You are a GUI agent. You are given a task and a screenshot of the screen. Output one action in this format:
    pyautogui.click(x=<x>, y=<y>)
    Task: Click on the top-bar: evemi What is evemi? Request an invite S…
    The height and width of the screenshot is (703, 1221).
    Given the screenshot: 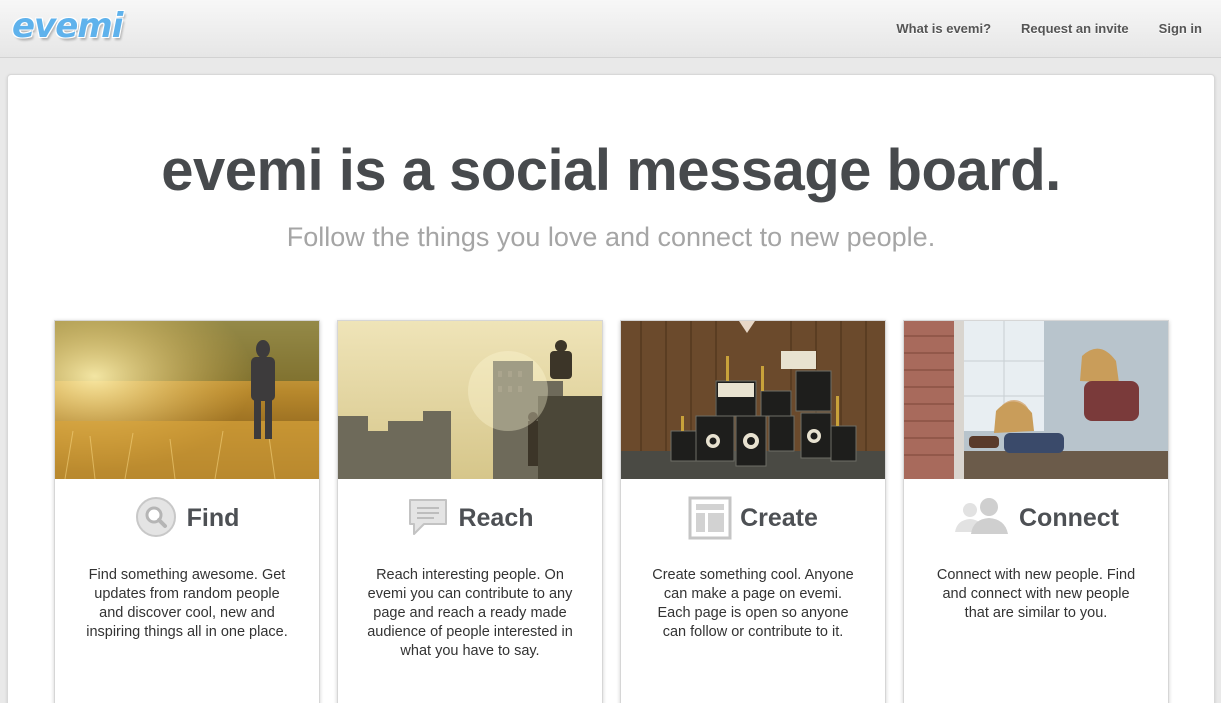 What is the action you would take?
    pyautogui.click(x=610, y=29)
    